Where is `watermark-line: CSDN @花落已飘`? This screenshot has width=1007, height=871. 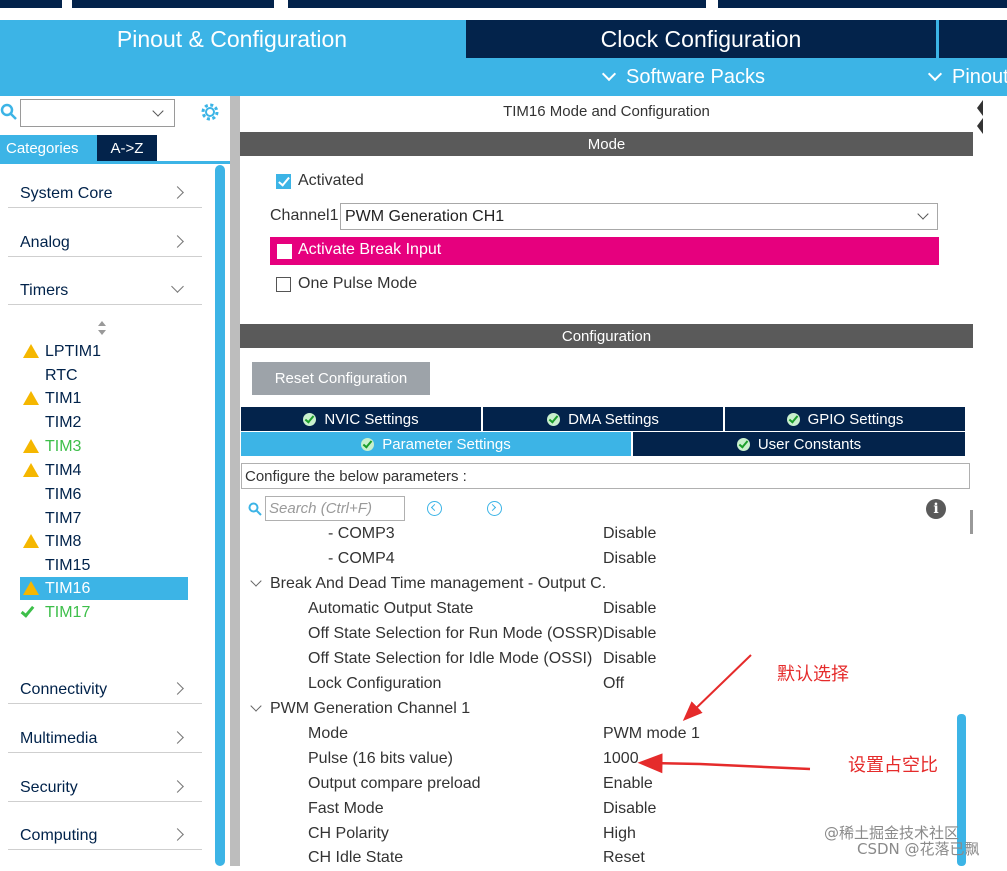 watermark-line: CSDN @花落已飘 is located at coordinates (918, 849).